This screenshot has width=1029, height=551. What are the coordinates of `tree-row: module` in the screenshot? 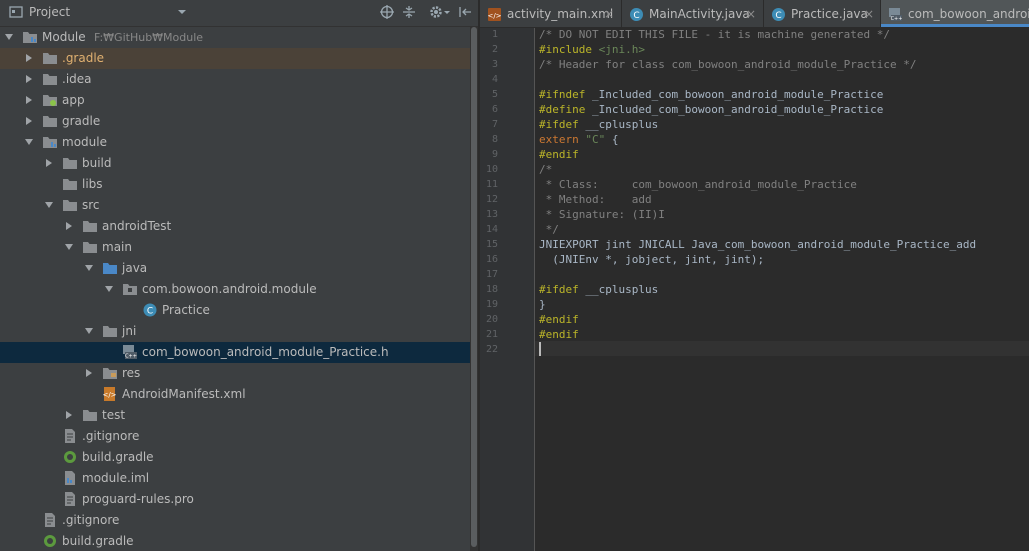 It's located at (235, 142).